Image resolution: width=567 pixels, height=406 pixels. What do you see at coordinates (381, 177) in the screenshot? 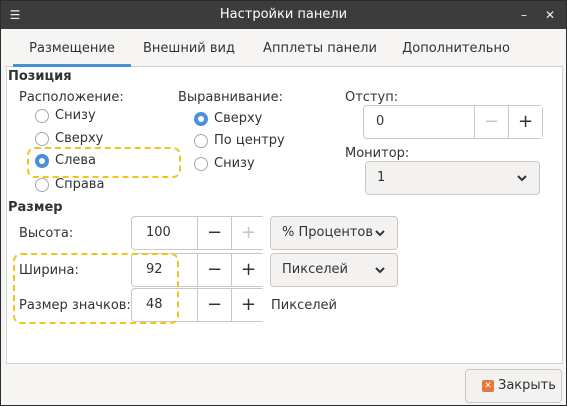
I see `monitor-value: 1` at bounding box center [381, 177].